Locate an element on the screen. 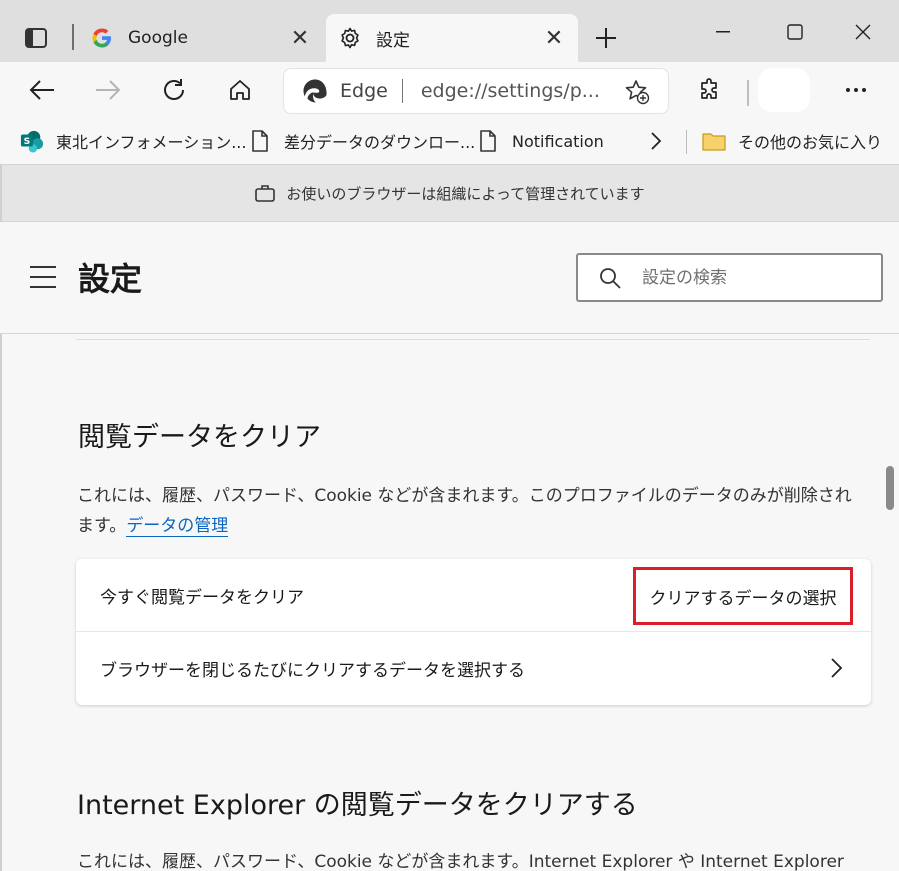 The width and height of the screenshot is (899, 871). ie-clear-data-heading: Internet Explorer の閲覧データをクリアする is located at coordinates (357, 805).